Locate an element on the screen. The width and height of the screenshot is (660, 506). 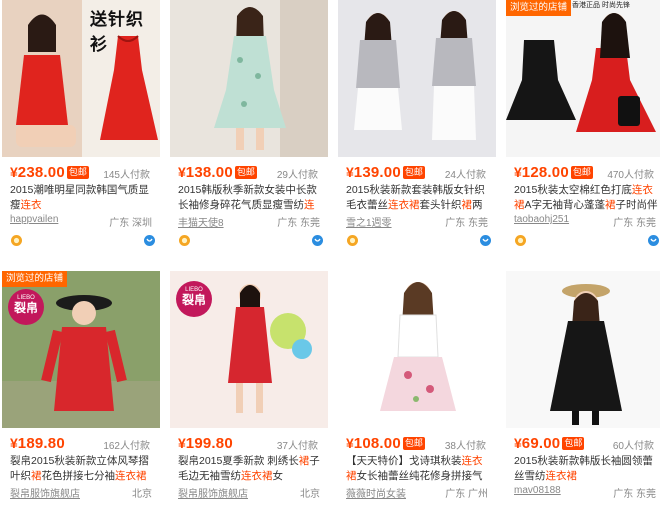
price-line: ¥138.00 包邮 29人付款 is located at coordinates (251, 172).